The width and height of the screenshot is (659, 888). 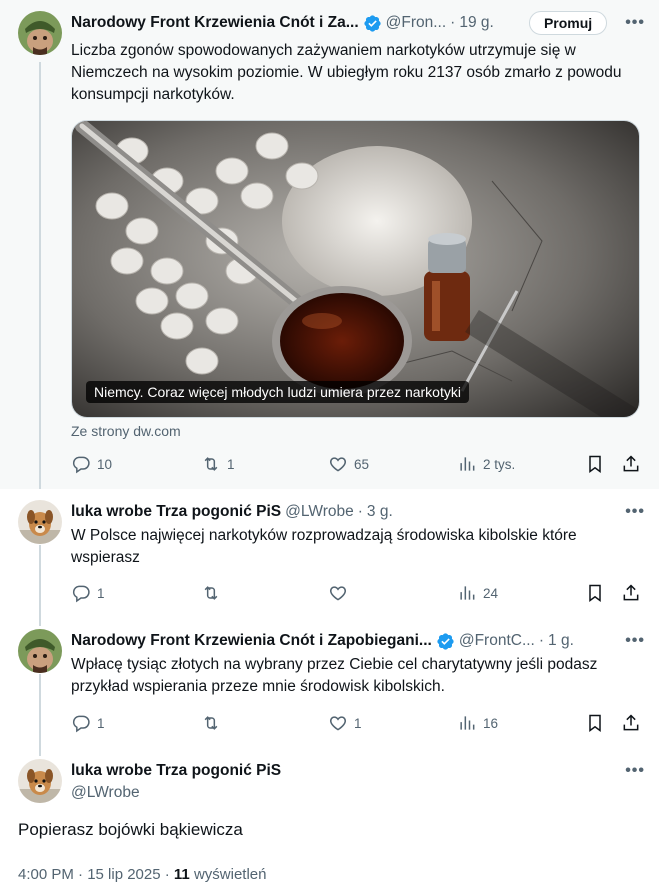 I want to click on tweet-meta: 4:00 PM · 15 lip 2025 · 11 wyświetleń, so click(x=142, y=874).